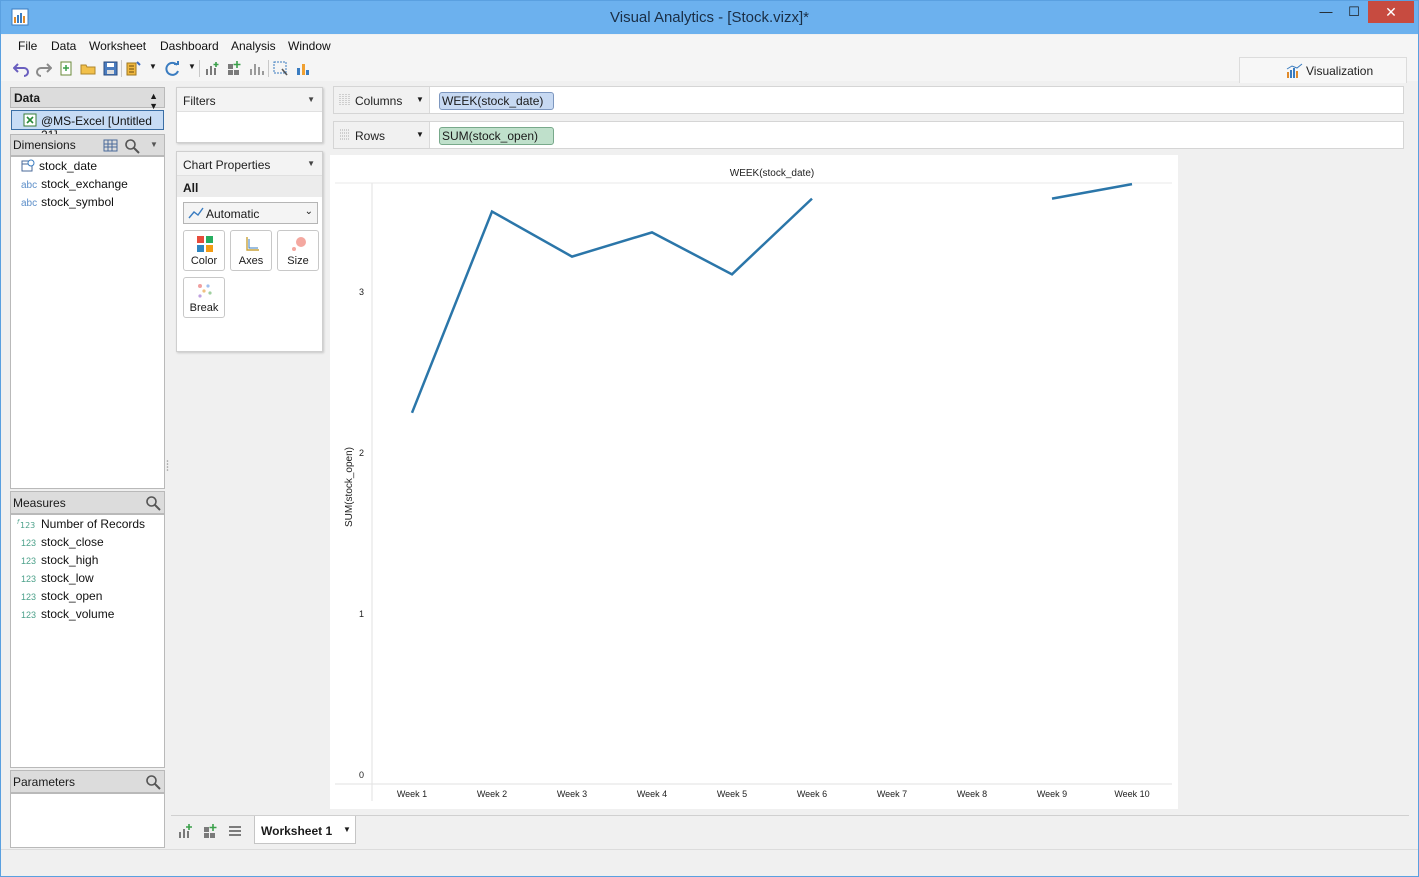 This screenshot has height=877, width=1419. What do you see at coordinates (117, 46) in the screenshot?
I see `menu-worksheet: Worksheet` at bounding box center [117, 46].